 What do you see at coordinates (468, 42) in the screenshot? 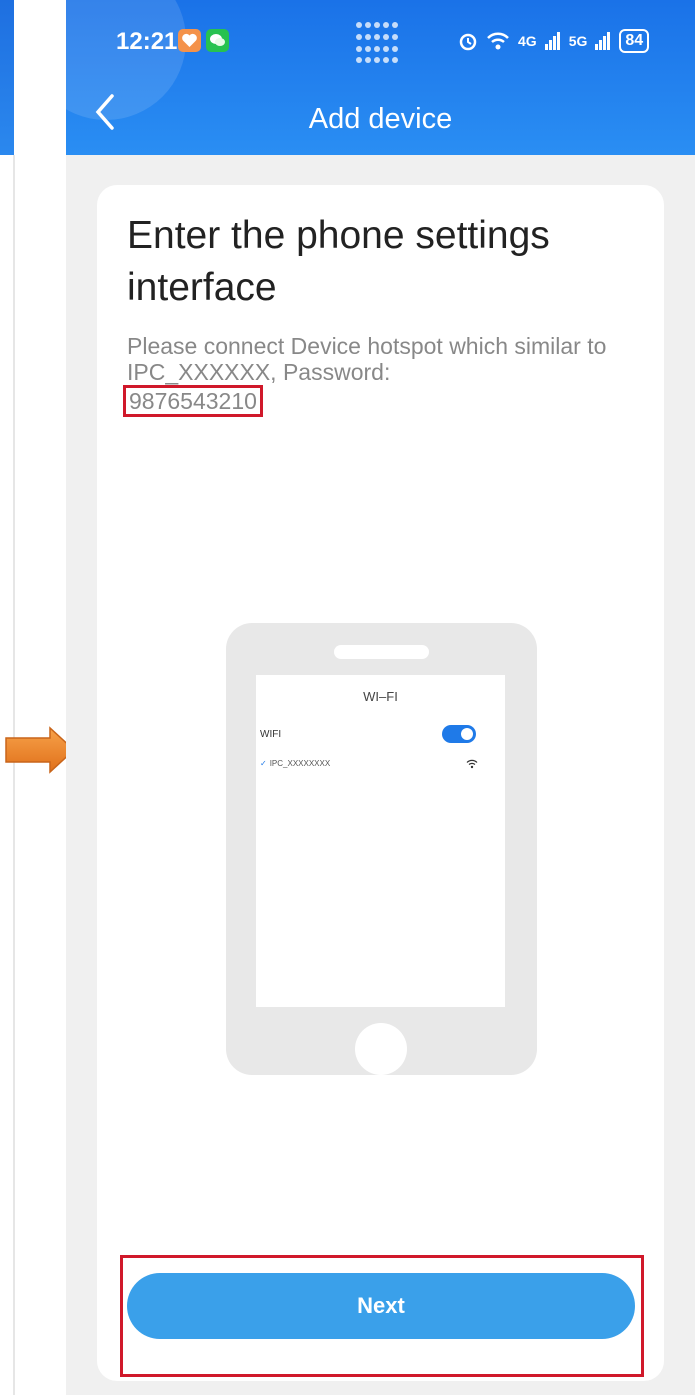
I see `alarm-icon` at bounding box center [468, 42].